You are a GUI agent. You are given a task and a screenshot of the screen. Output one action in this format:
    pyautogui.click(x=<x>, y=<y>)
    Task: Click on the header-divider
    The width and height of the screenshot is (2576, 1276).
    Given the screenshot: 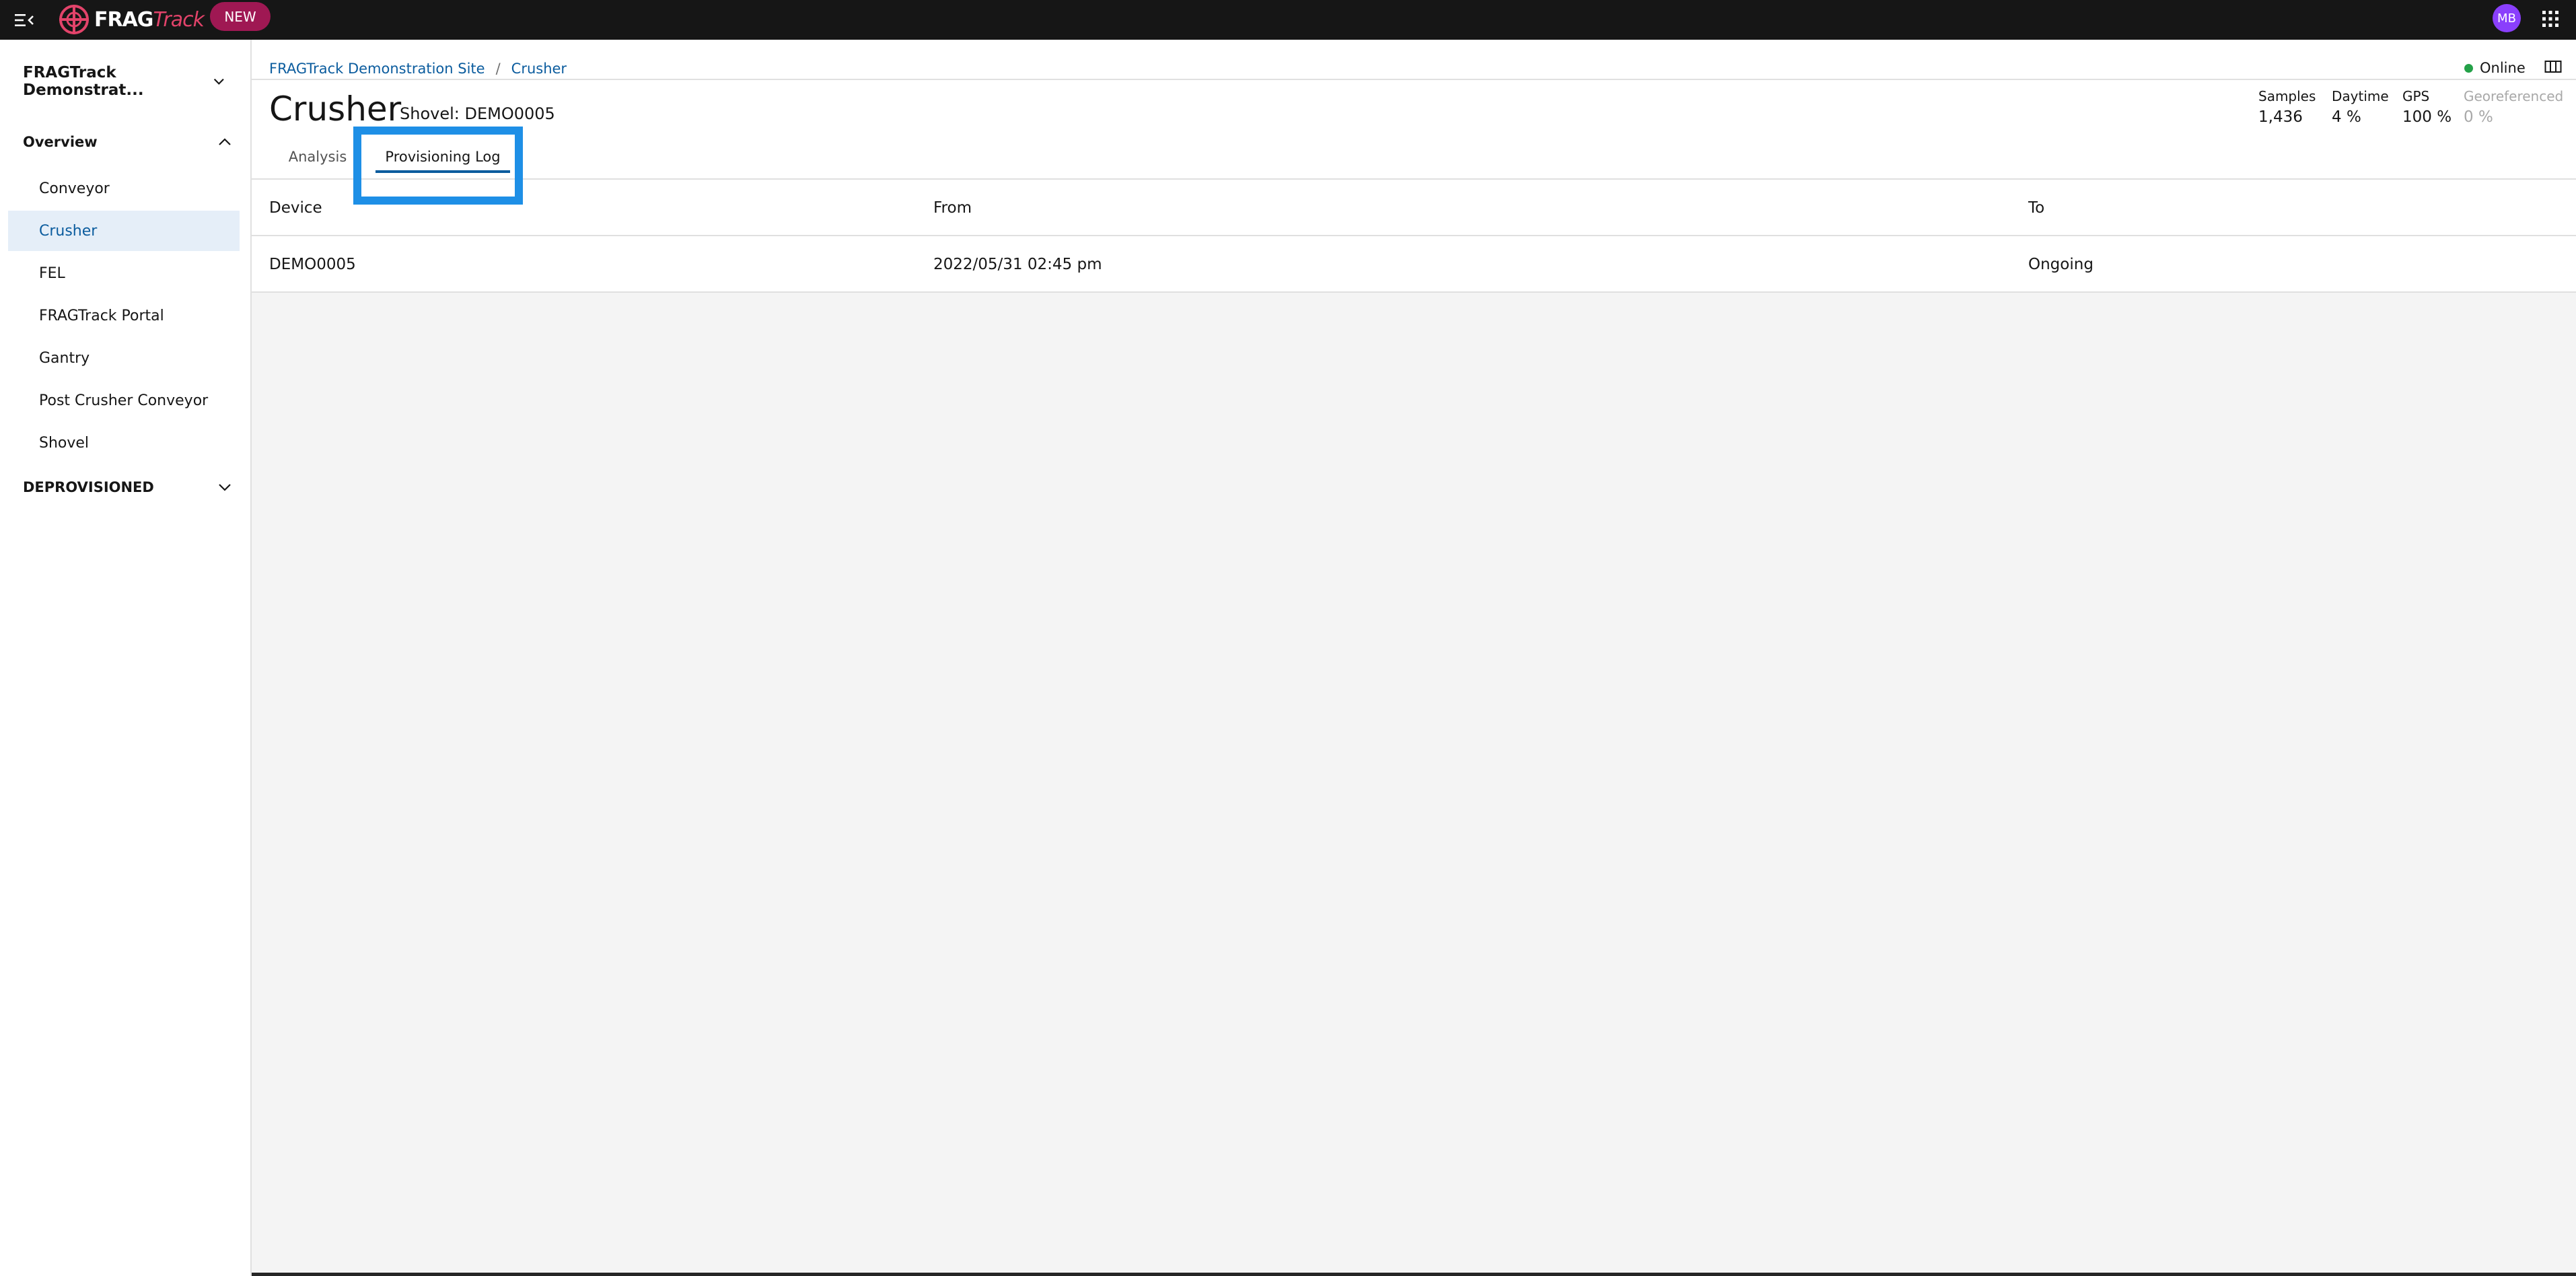 What is the action you would take?
    pyautogui.click(x=1414, y=79)
    